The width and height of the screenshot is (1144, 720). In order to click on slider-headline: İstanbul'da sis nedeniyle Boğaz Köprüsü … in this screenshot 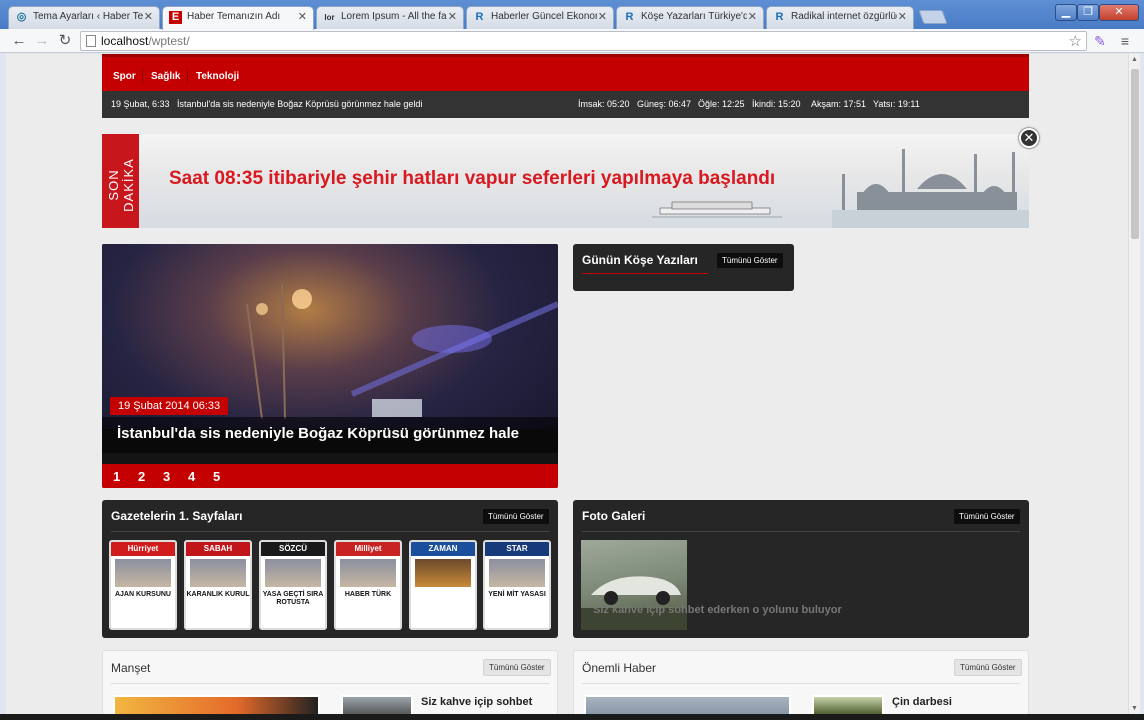, I will do `click(330, 435)`.